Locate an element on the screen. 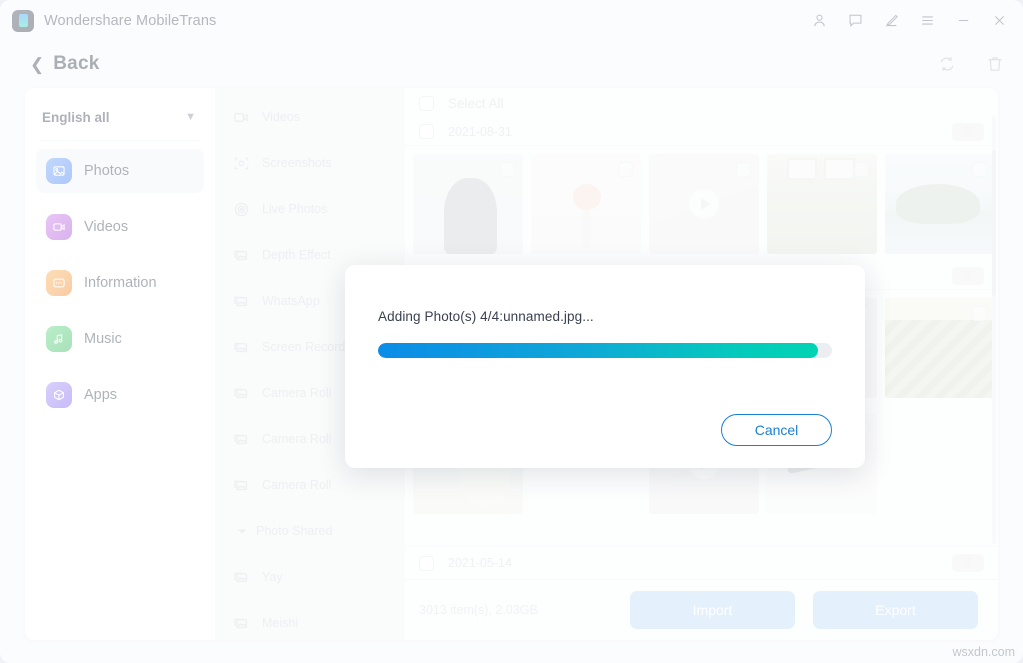  progress-bar-track is located at coordinates (605, 350).